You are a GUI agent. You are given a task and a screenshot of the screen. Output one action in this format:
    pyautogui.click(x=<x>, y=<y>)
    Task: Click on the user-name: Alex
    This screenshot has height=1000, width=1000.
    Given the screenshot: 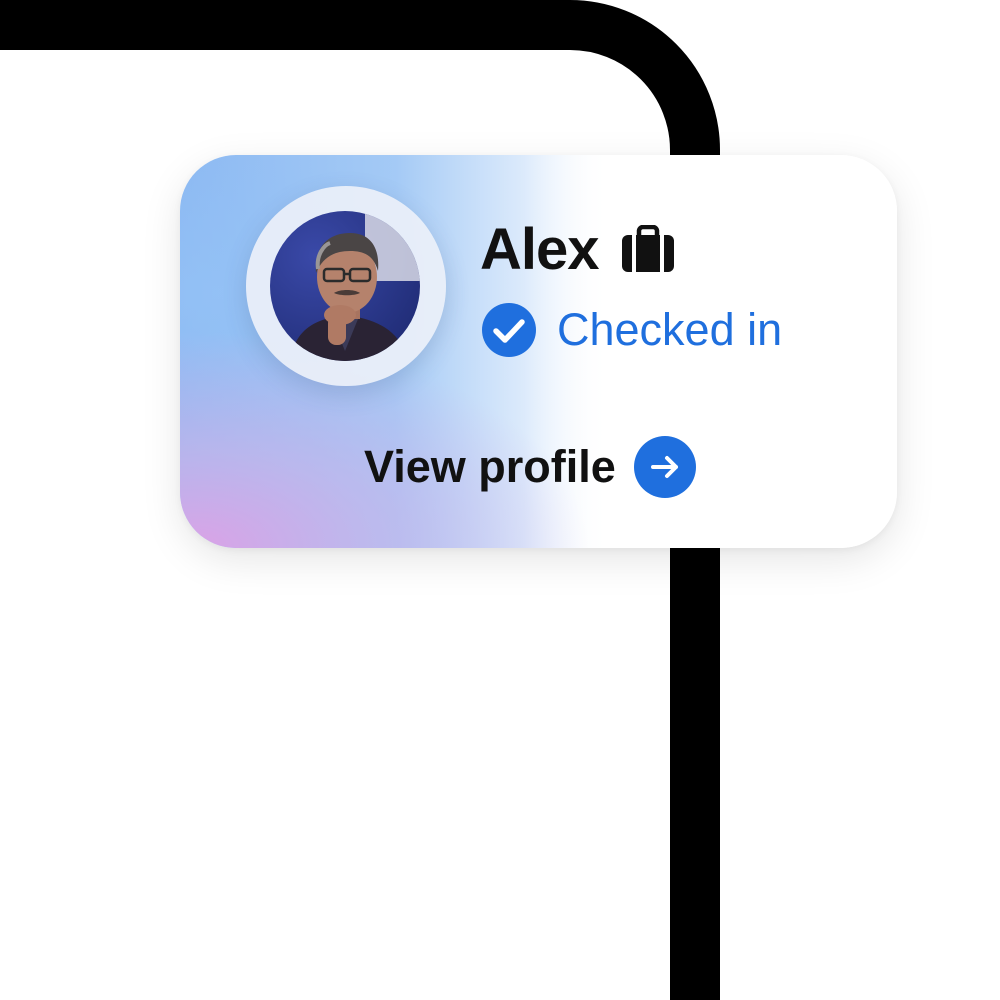 What is the action you would take?
    pyautogui.click(x=540, y=249)
    